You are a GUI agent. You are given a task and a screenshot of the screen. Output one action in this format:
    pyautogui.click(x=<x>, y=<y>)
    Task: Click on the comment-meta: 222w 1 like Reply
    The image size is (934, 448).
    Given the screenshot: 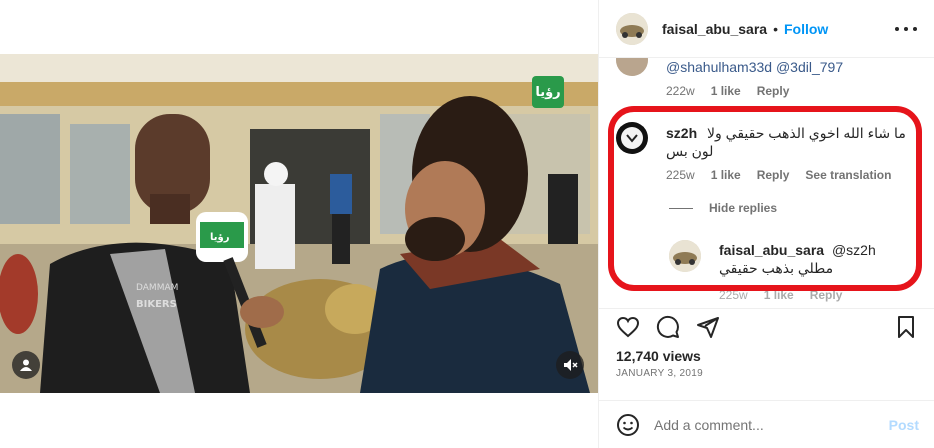 What is the action you would take?
    pyautogui.click(x=727, y=91)
    